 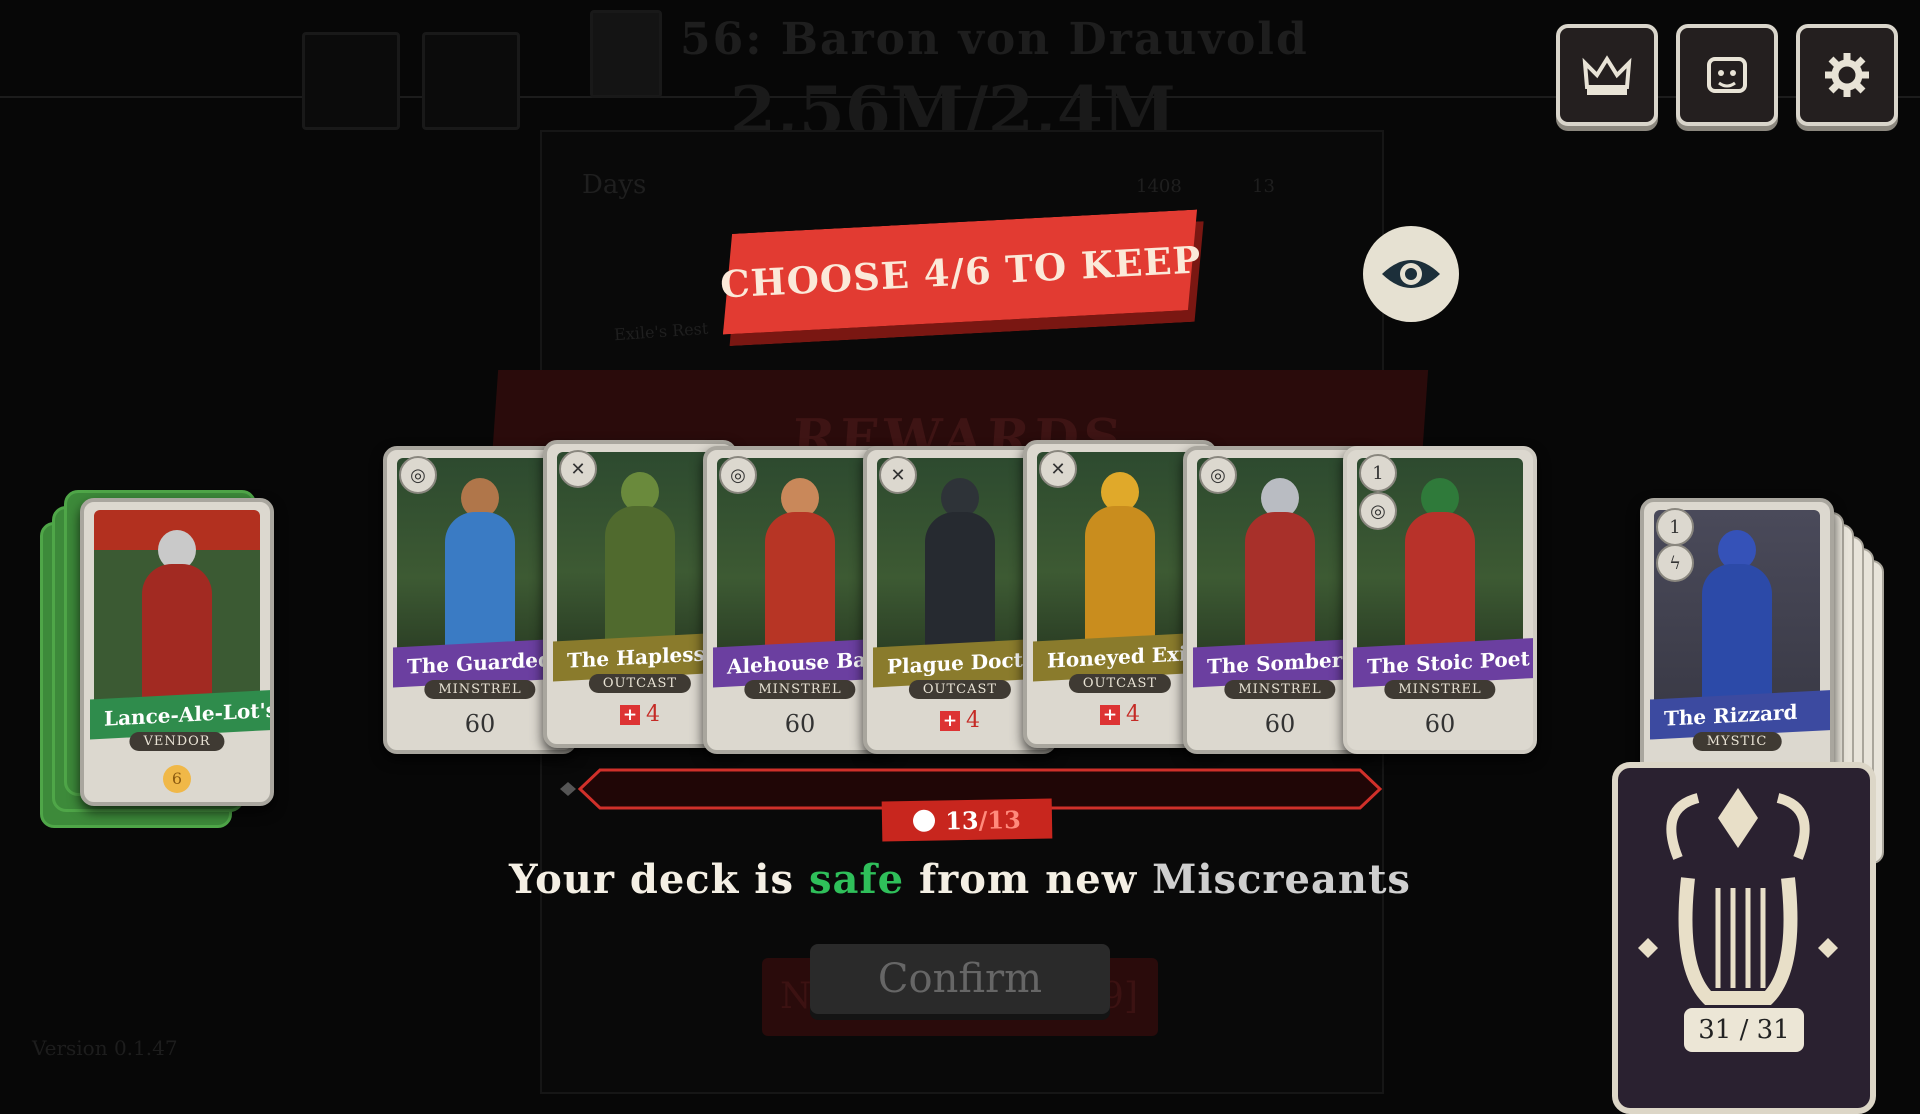 What do you see at coordinates (1744, 1030) in the screenshot?
I see `deck-count: 31 / 31` at bounding box center [1744, 1030].